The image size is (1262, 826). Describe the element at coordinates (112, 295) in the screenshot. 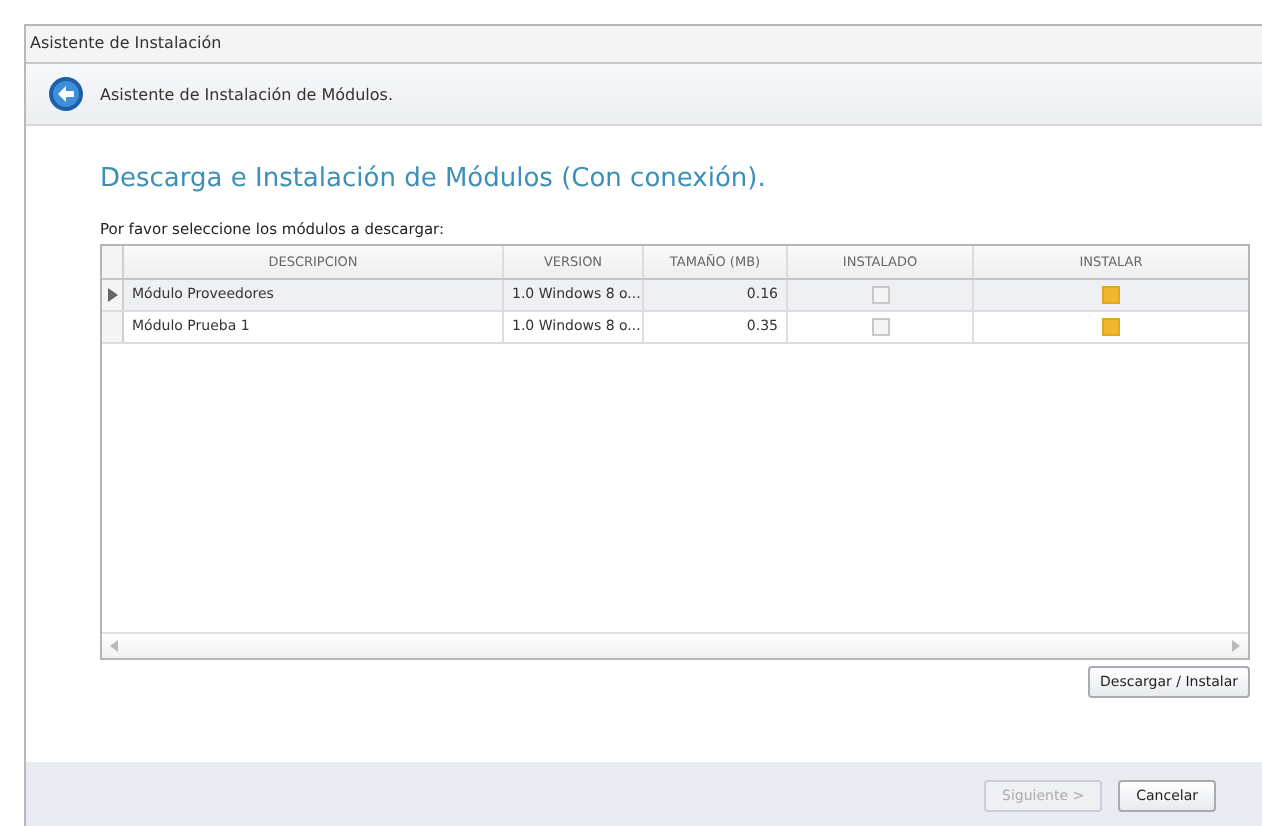

I see `current-row-icon` at that location.